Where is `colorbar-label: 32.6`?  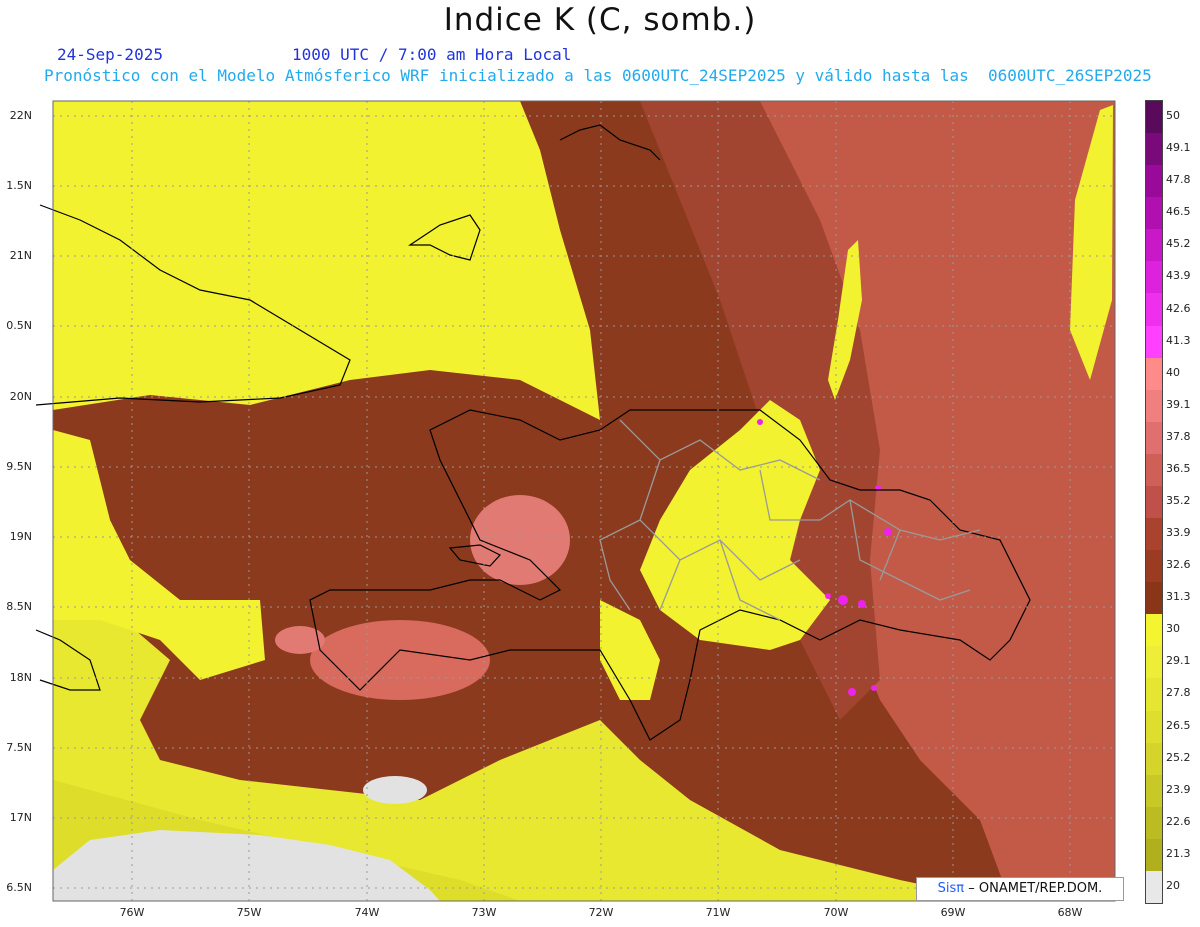 colorbar-label: 32.6 is located at coordinates (1178, 565).